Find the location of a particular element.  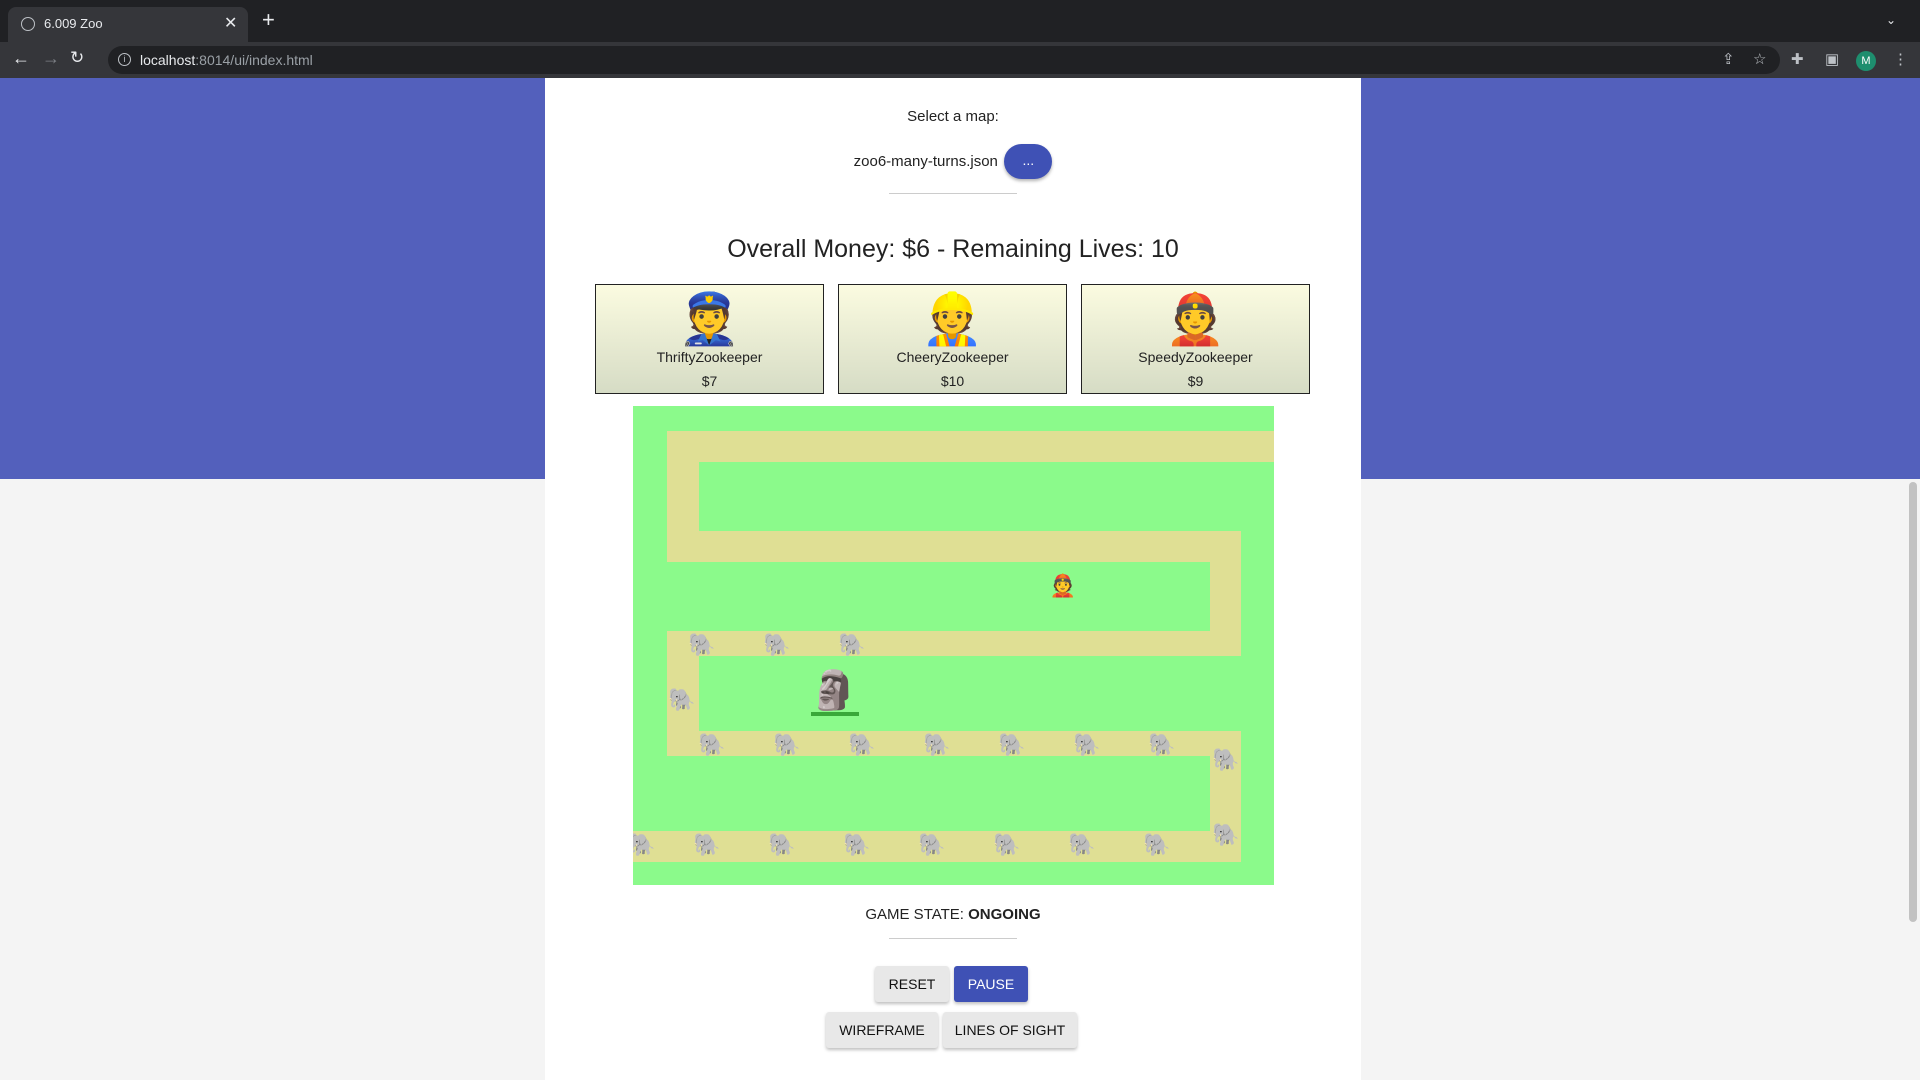

police-officer-icon: 👮 is located at coordinates (709, 319).